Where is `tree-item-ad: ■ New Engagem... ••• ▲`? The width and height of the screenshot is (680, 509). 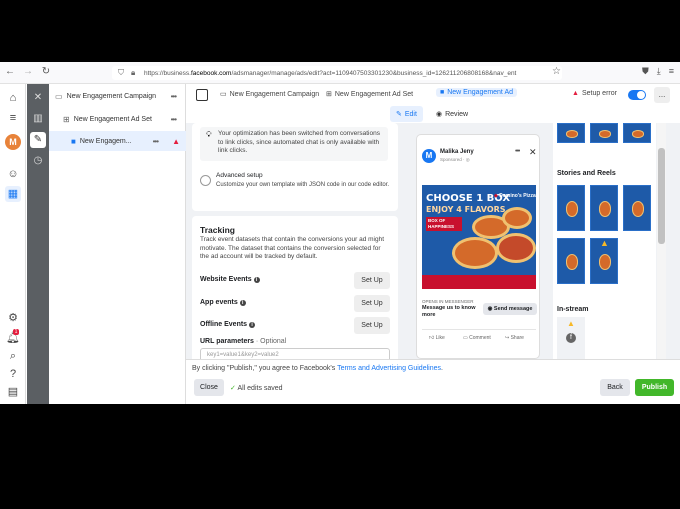
tree-item-ad: ■ New Engagem... ••• ▲ is located at coordinates (117, 141).